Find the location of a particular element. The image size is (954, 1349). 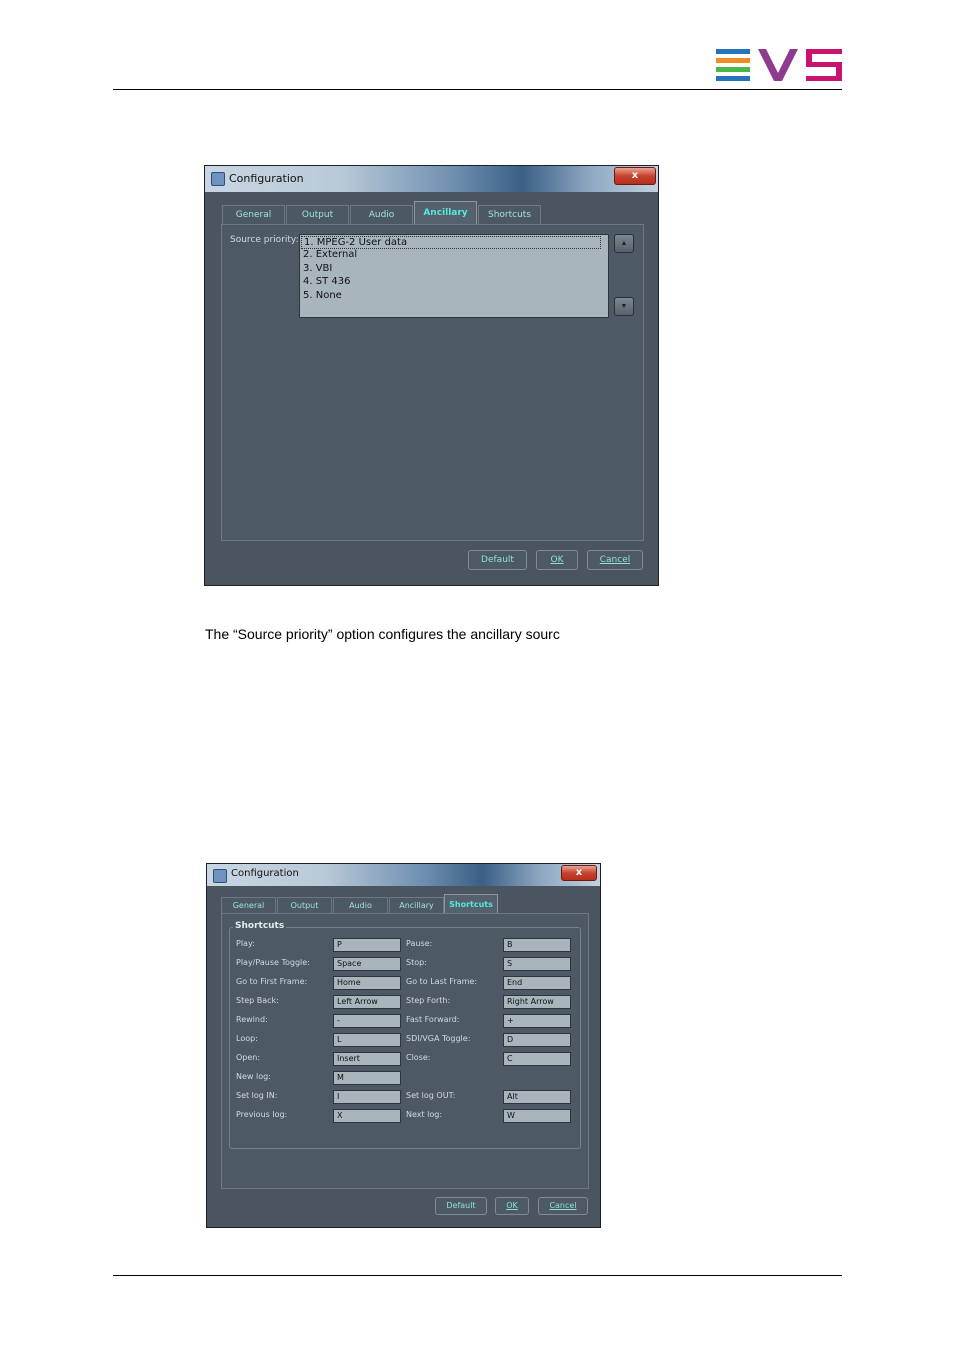

move-up-button: ▲ is located at coordinates (624, 243).